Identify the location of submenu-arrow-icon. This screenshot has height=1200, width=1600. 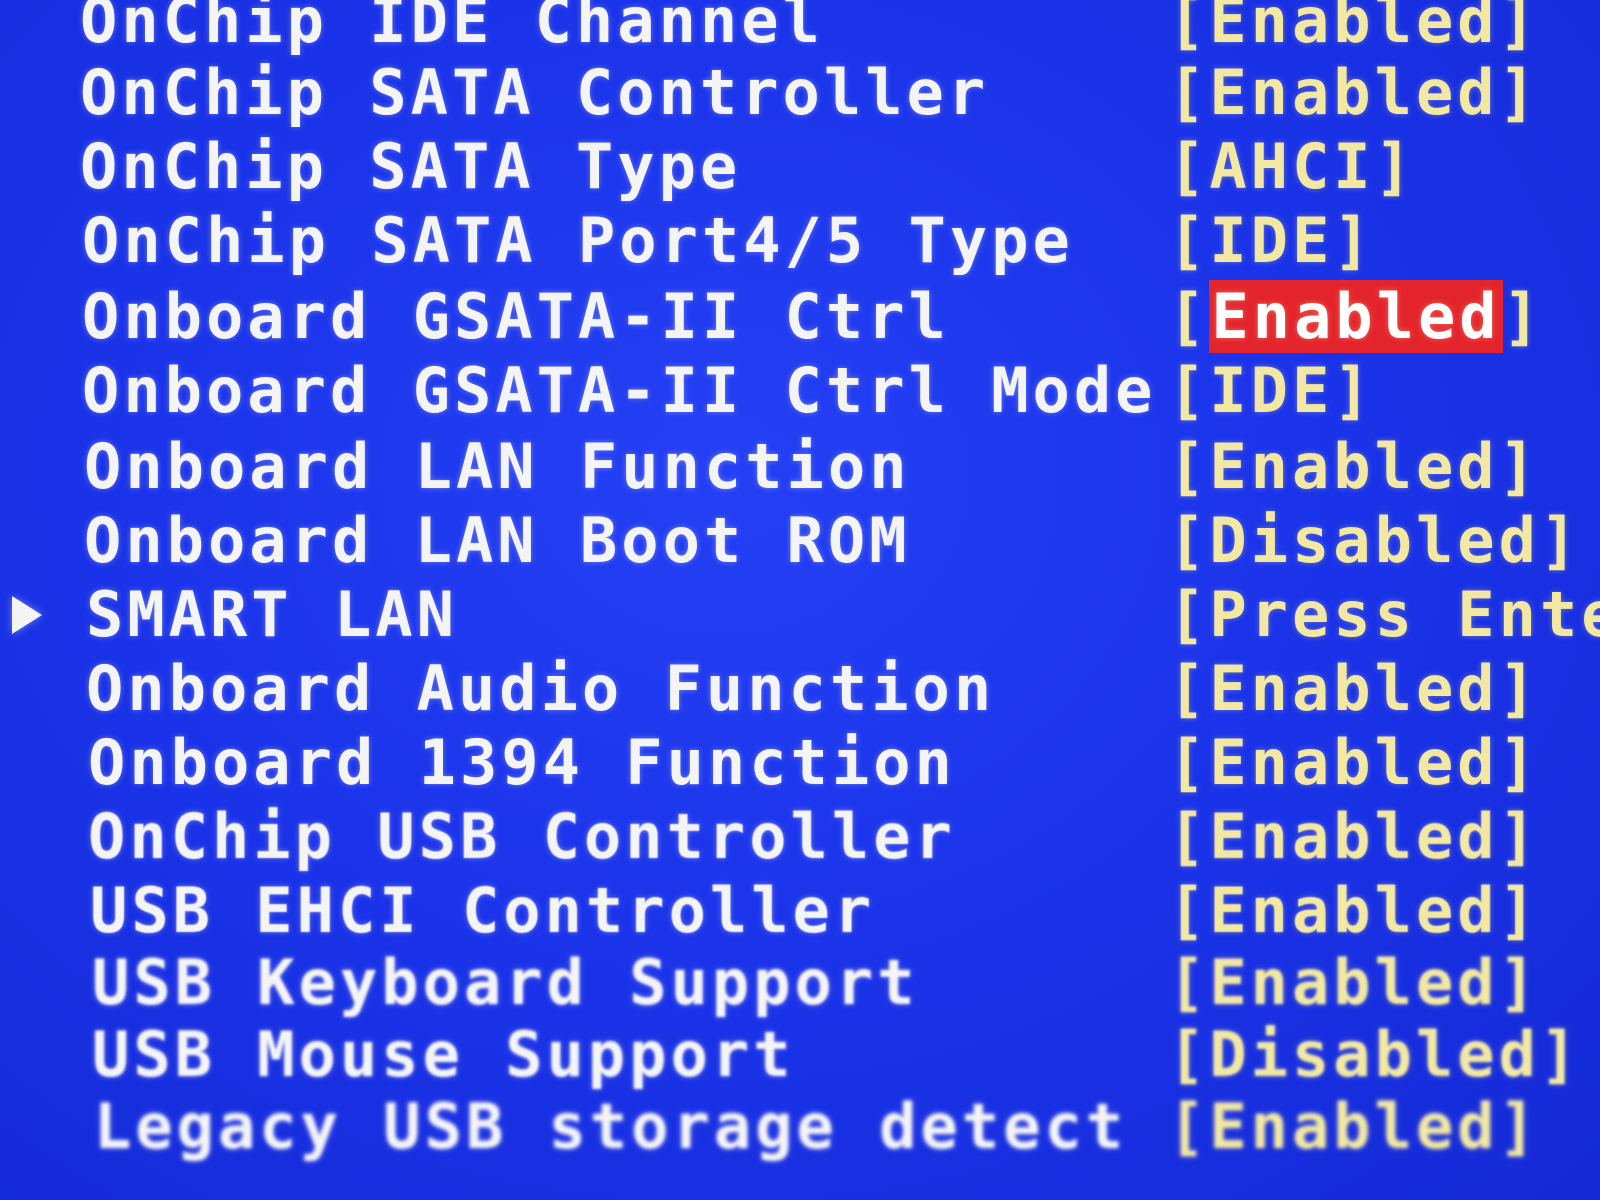
(27, 615).